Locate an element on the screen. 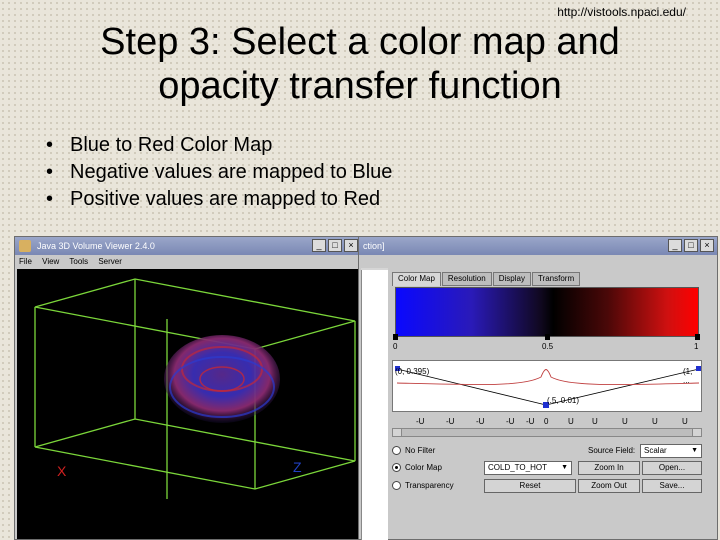 The width and height of the screenshot is (720, 540). bullet-item: Positive values are mapped to Red is located at coordinates (219, 199).